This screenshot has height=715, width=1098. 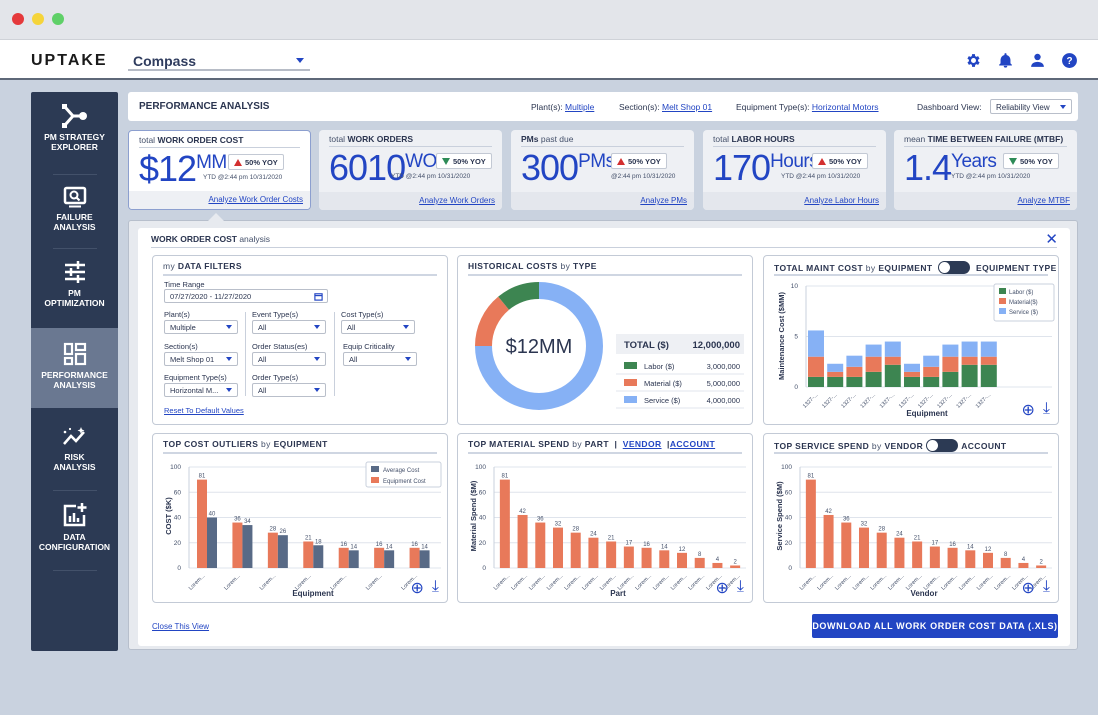 I want to click on kpi-analyze-link: Analyze Labor Hours, so click(x=841, y=200).